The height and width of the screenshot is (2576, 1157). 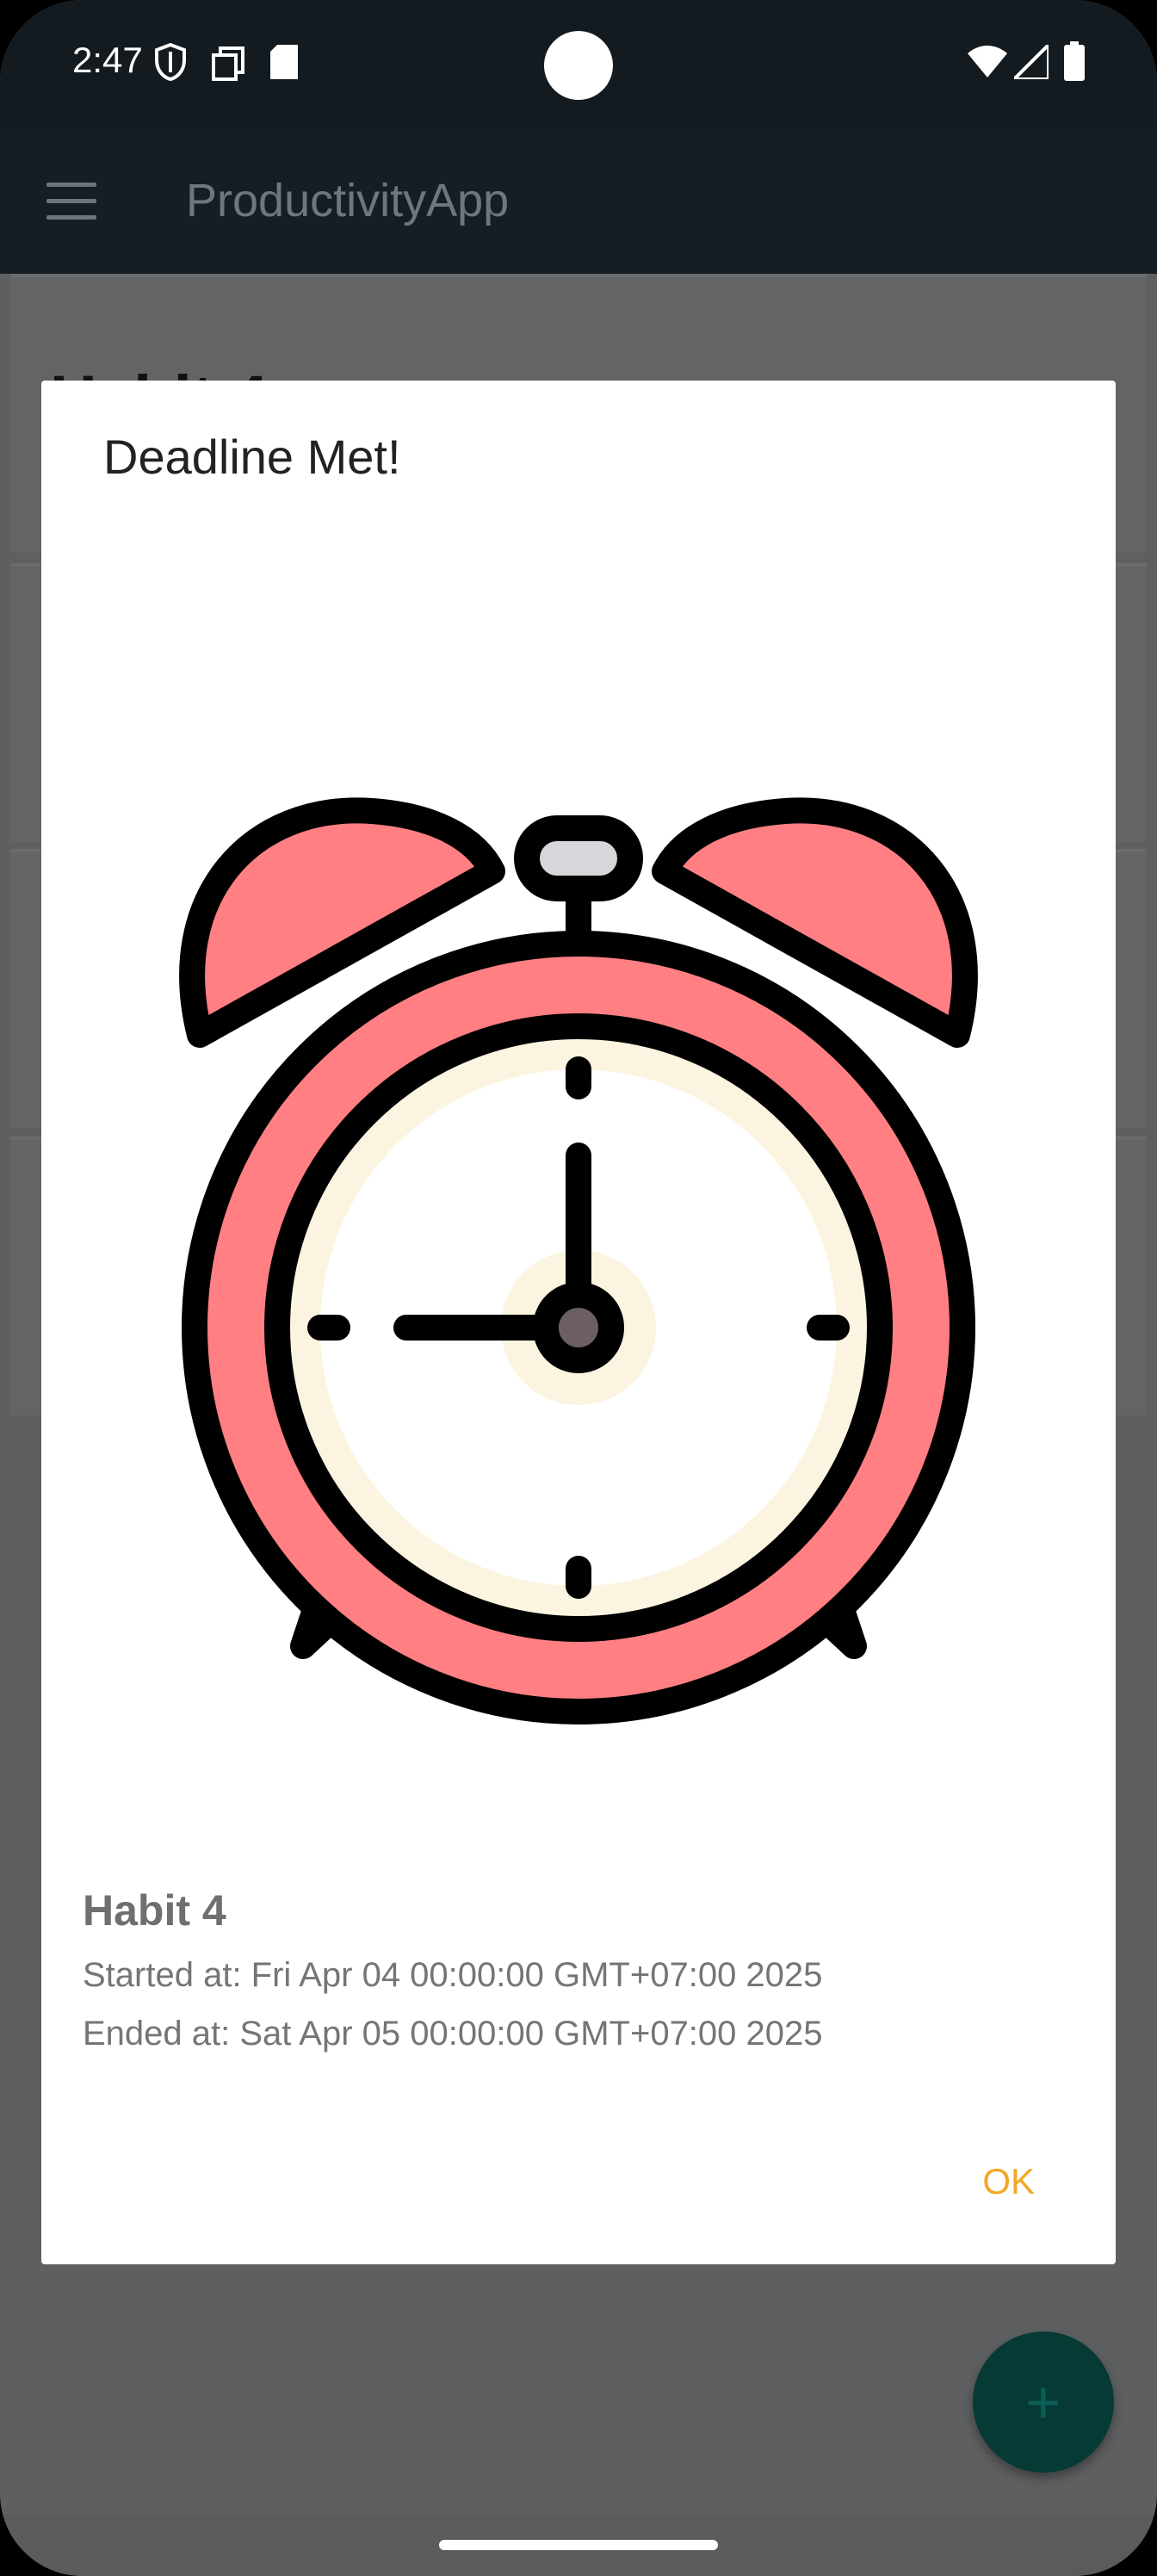 I want to click on app-bar: ProductivityApp, so click(x=579, y=202).